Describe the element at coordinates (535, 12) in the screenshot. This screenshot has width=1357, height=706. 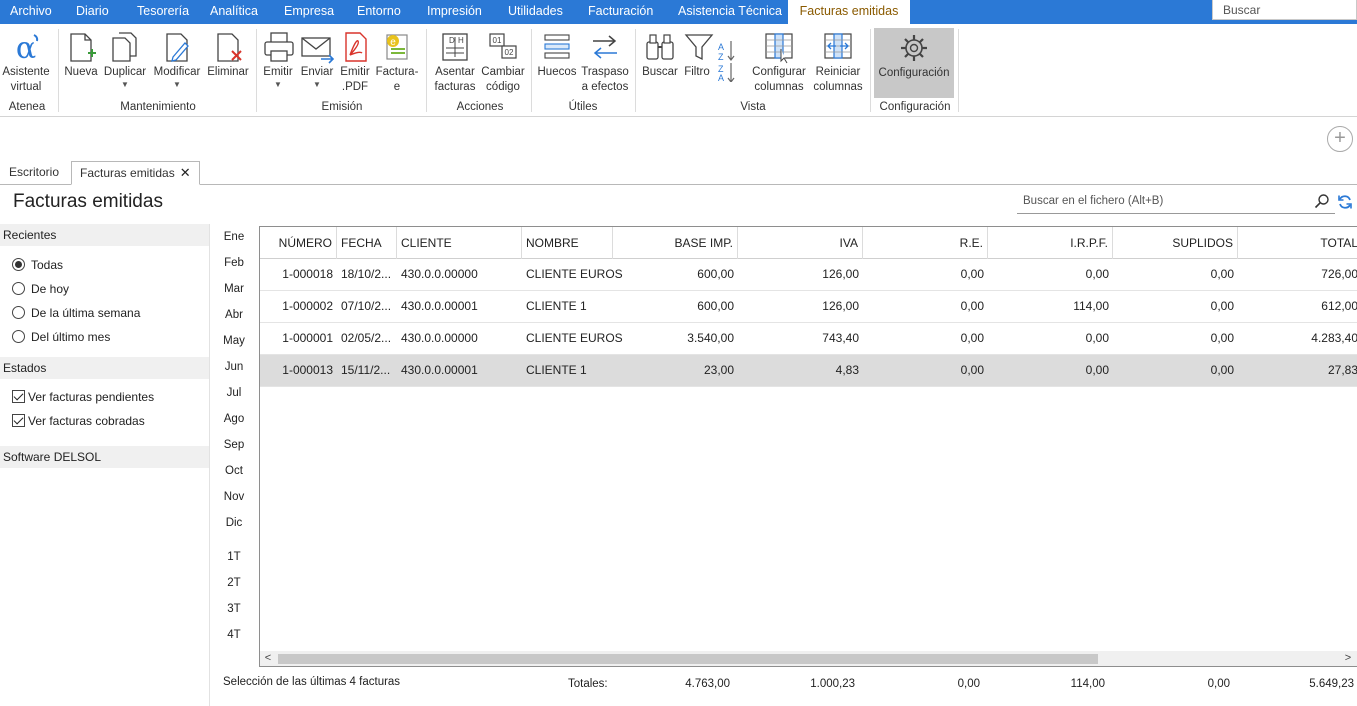
I see `menu-utilidades: Utilidades` at that location.